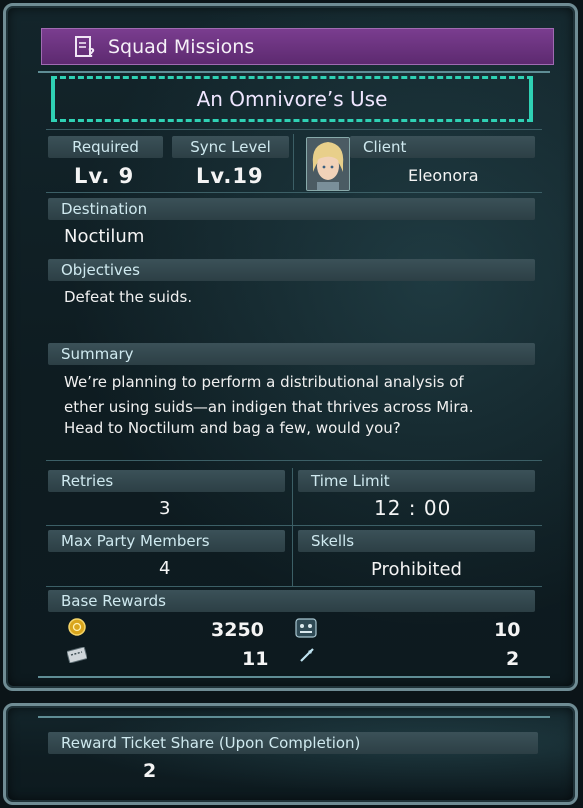  Describe the element at coordinates (507, 630) in the screenshot. I see `experience-reward-value: 10` at that location.